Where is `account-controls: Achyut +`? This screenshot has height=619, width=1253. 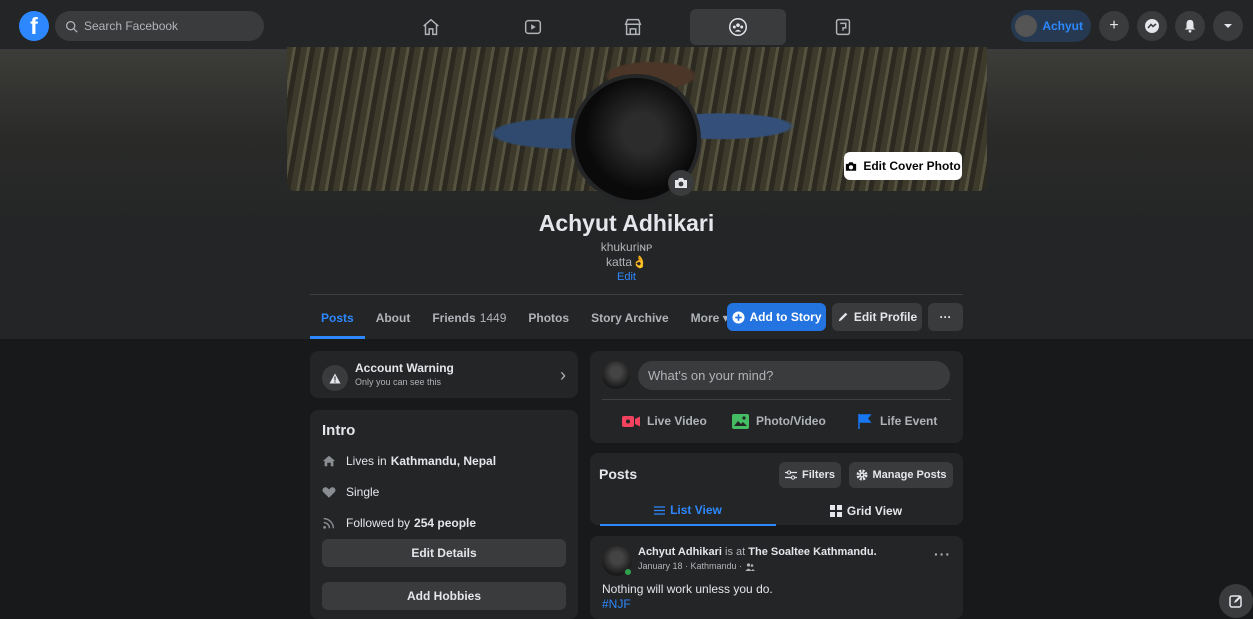
account-controls: Achyut + is located at coordinates (1127, 26).